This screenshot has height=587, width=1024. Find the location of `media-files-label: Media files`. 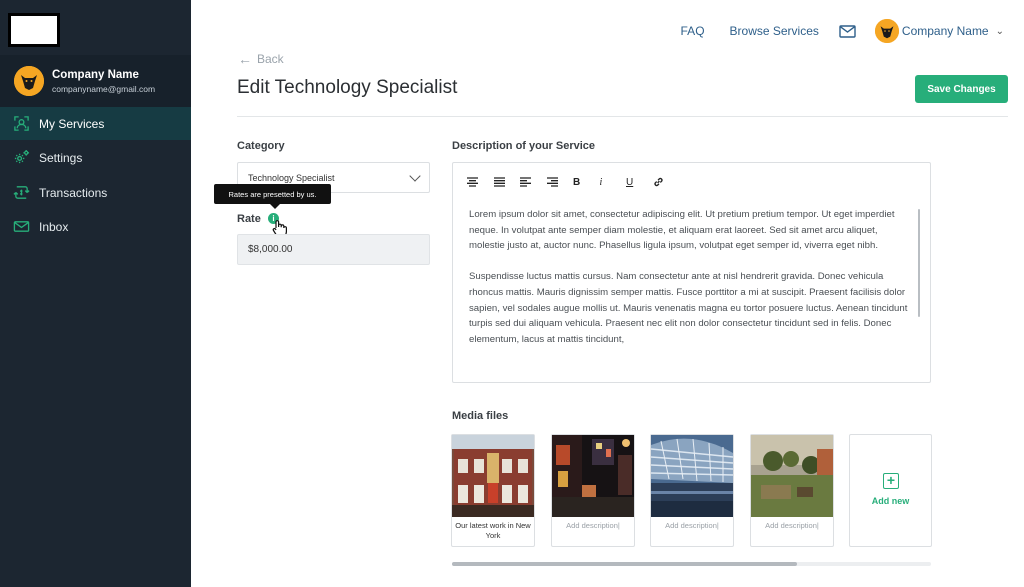

media-files-label: Media files is located at coordinates (480, 416).